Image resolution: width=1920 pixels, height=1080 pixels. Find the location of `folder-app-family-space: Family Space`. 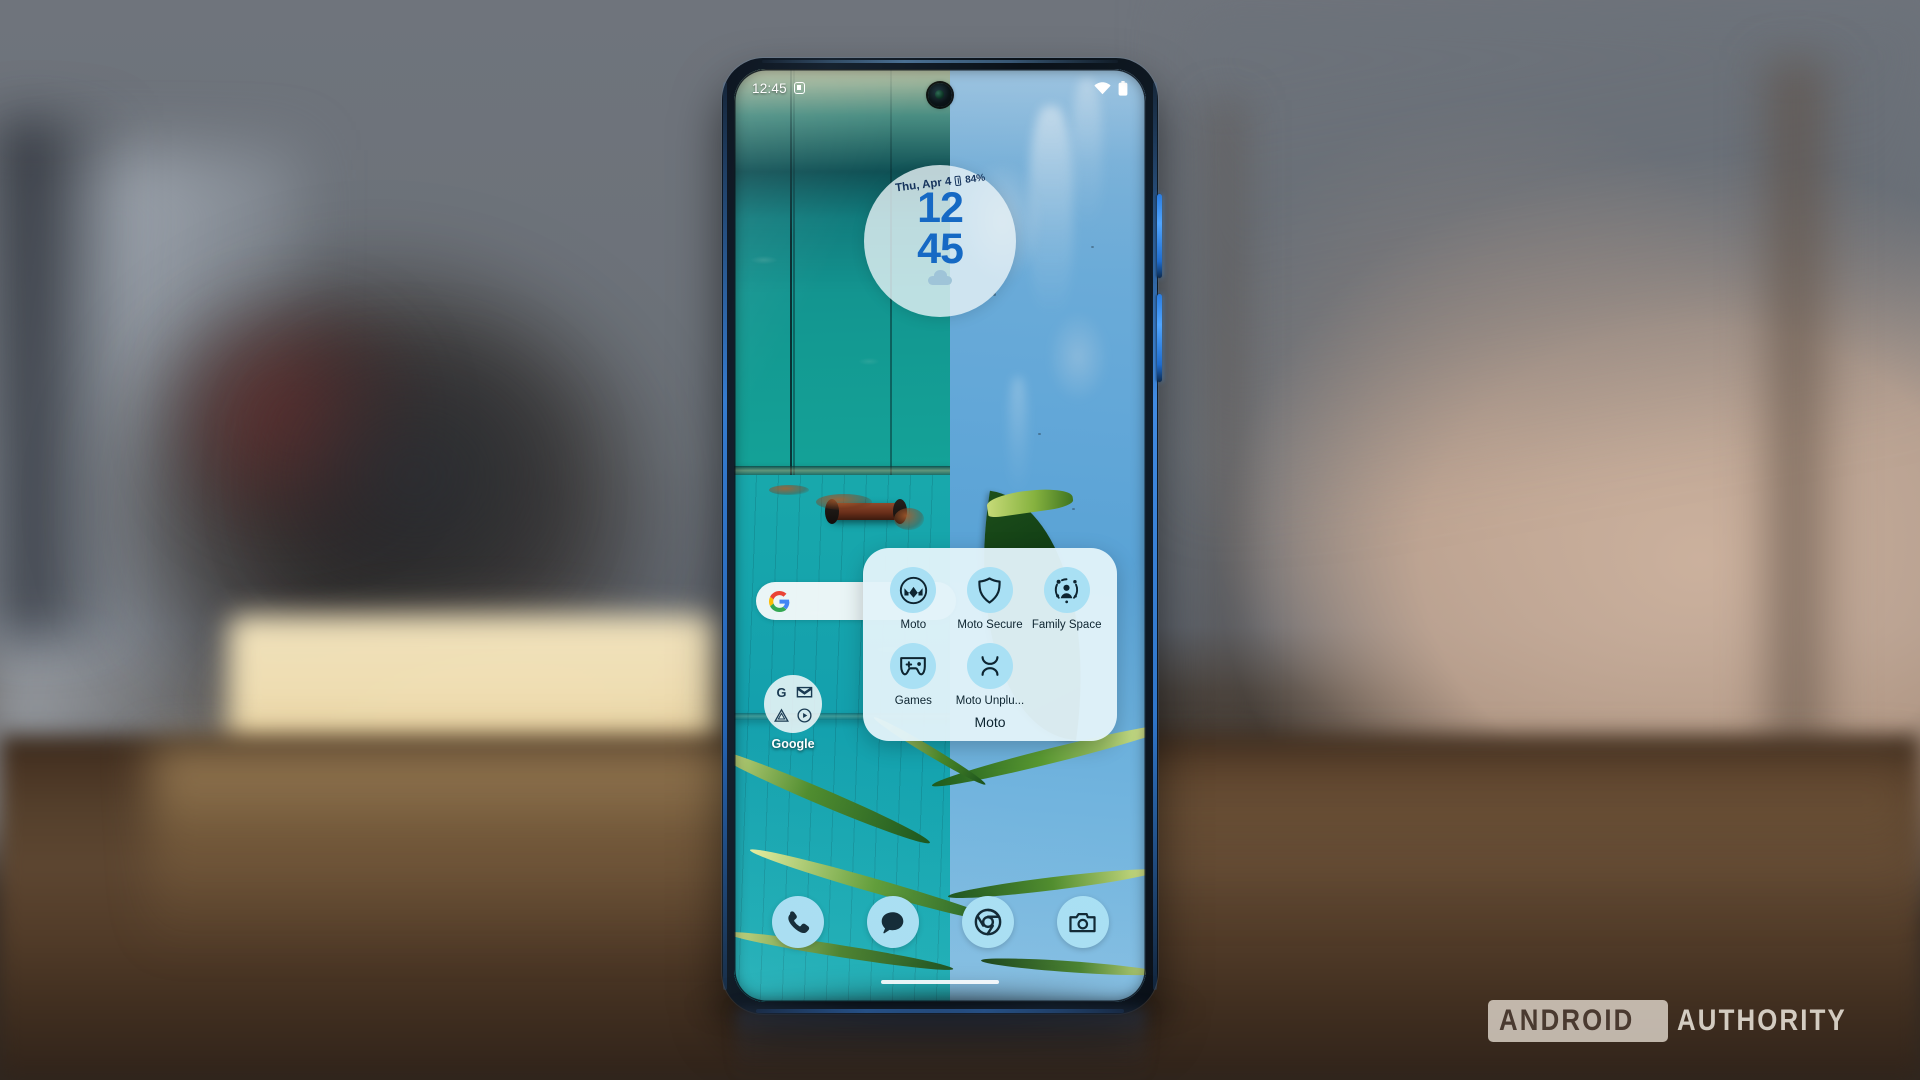

folder-app-family-space: Family Space is located at coordinates (1066, 599).